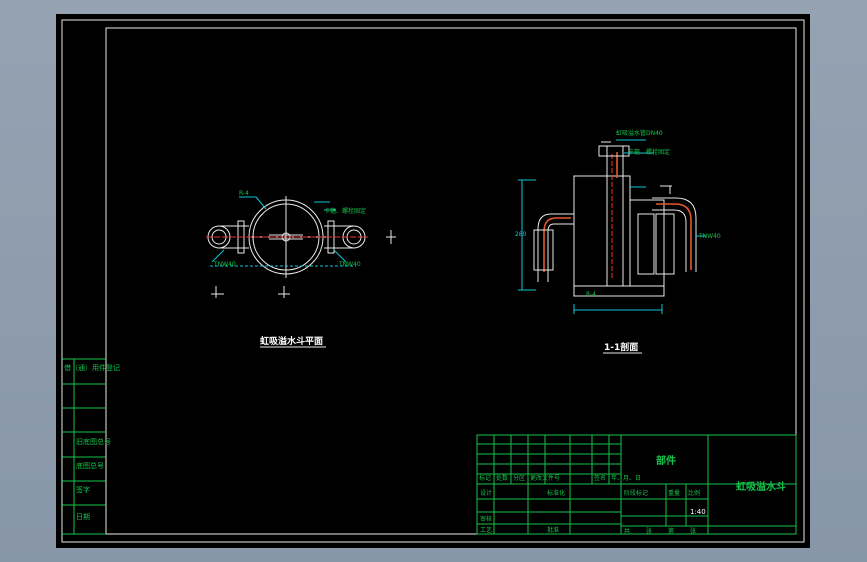  I want to click on row-label-2: 分区, so click(519, 478).